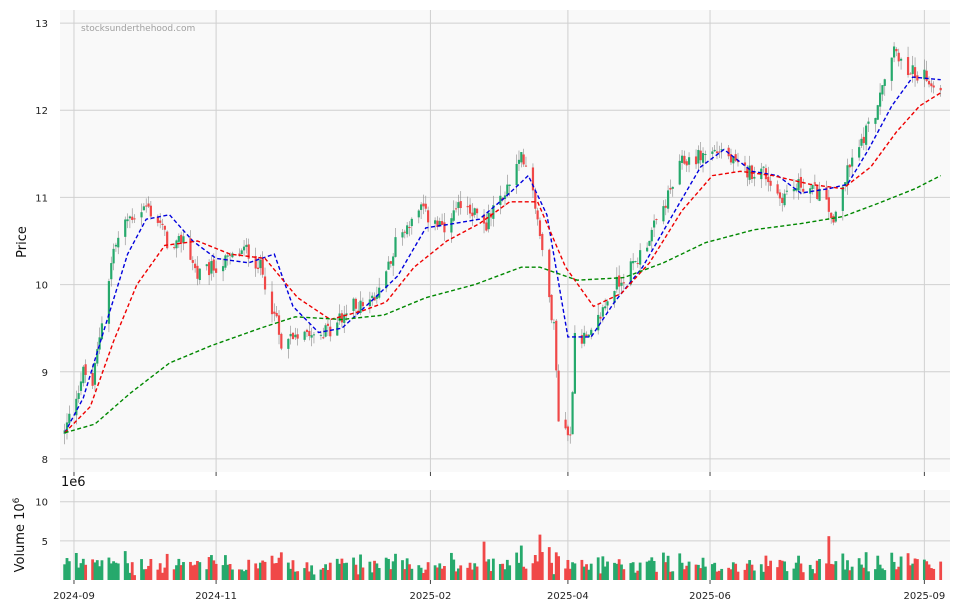 The height and width of the screenshot is (611, 959). Describe the element at coordinates (216, 596) in the screenshot. I see `x-tick-label: 2024-11` at that location.